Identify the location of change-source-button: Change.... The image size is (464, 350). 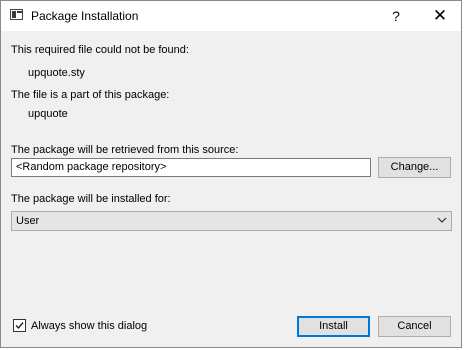
(414, 167).